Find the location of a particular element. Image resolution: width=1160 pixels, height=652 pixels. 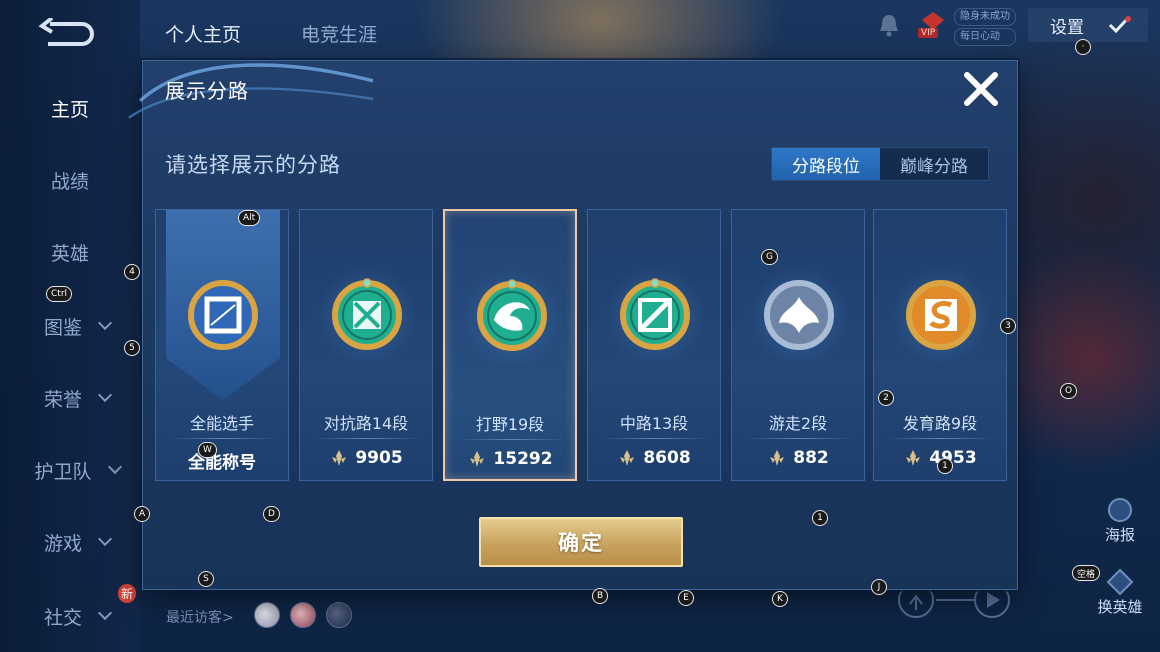

lane-card-score: 8608 is located at coordinates (667, 458).